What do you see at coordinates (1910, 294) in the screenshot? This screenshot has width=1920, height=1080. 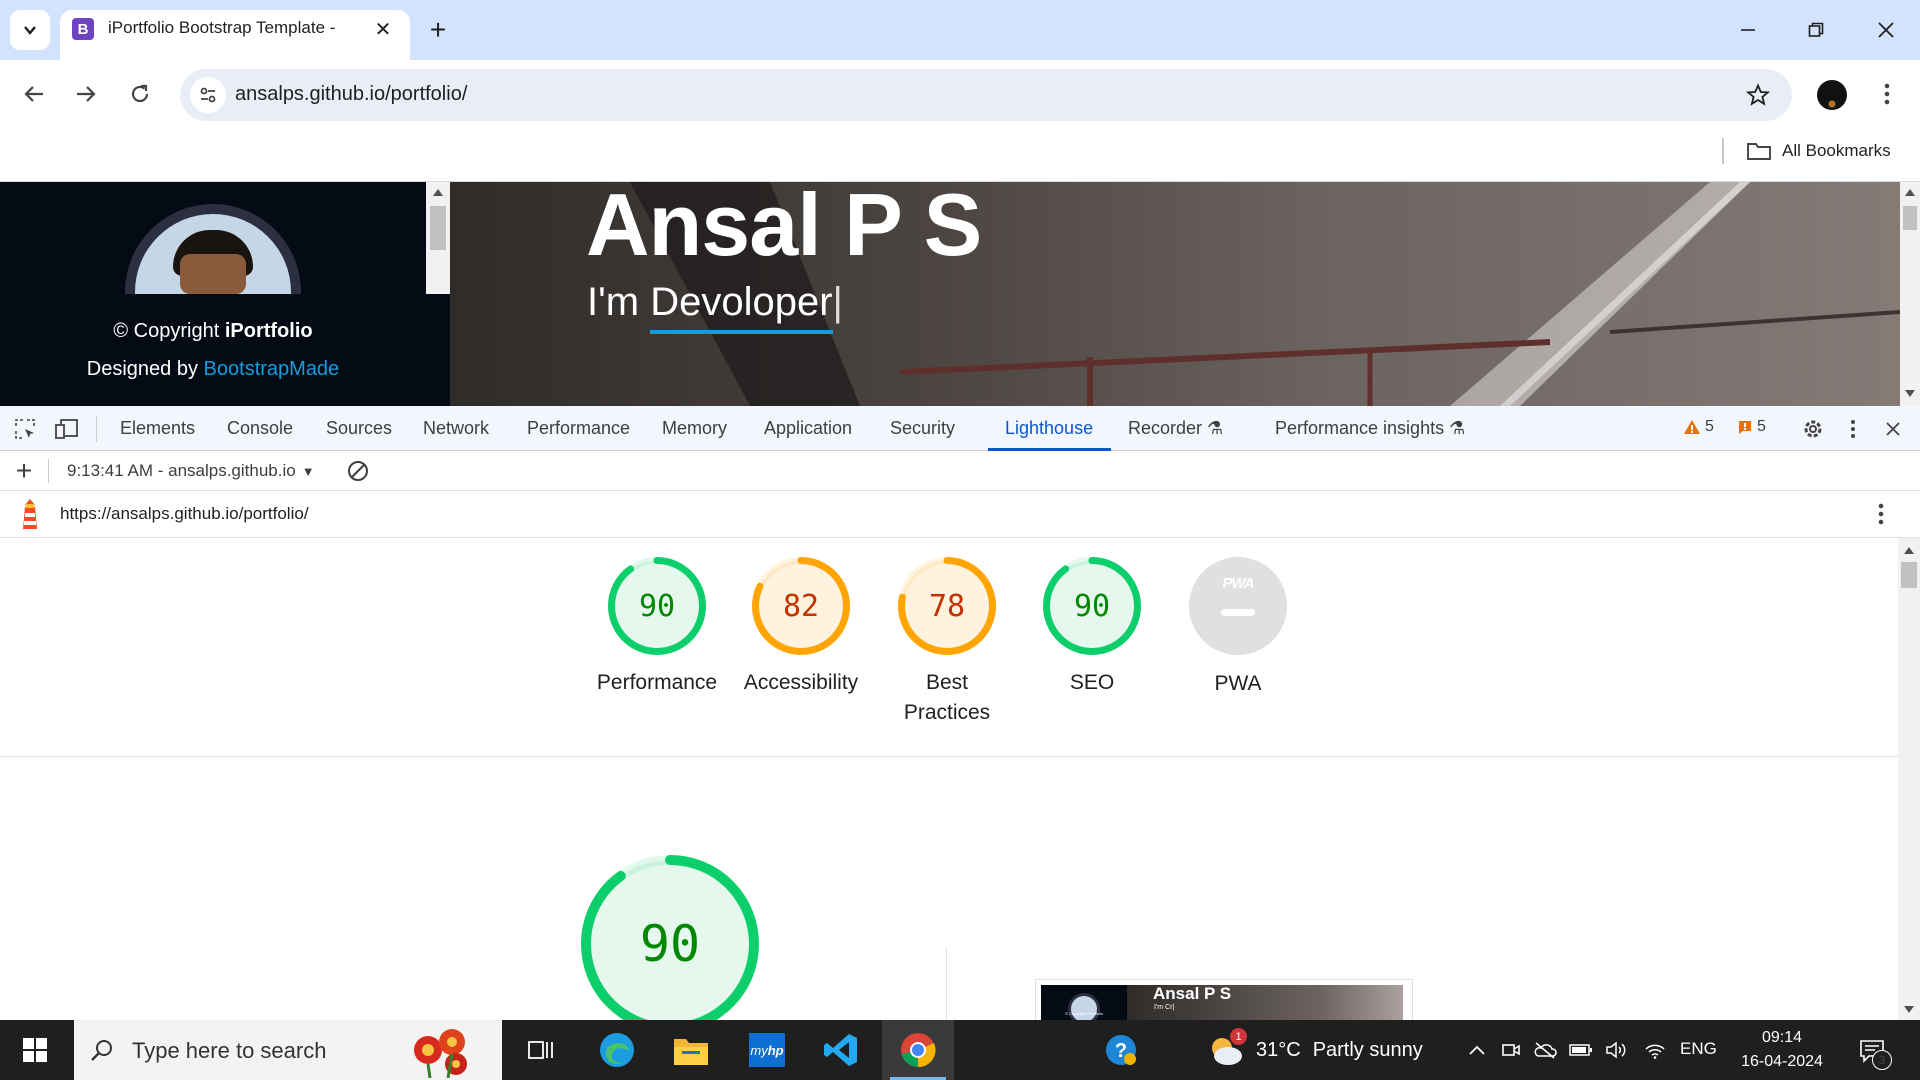 I see `page-scrollbar` at bounding box center [1910, 294].